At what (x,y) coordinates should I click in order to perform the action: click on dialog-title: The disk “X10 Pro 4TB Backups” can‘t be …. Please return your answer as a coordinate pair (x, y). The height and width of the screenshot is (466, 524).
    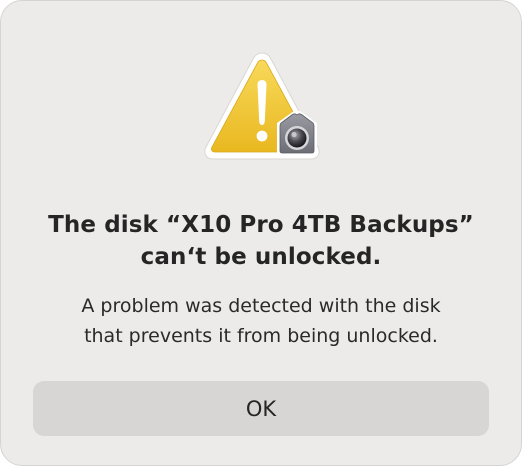
    Looking at the image, I should click on (261, 241).